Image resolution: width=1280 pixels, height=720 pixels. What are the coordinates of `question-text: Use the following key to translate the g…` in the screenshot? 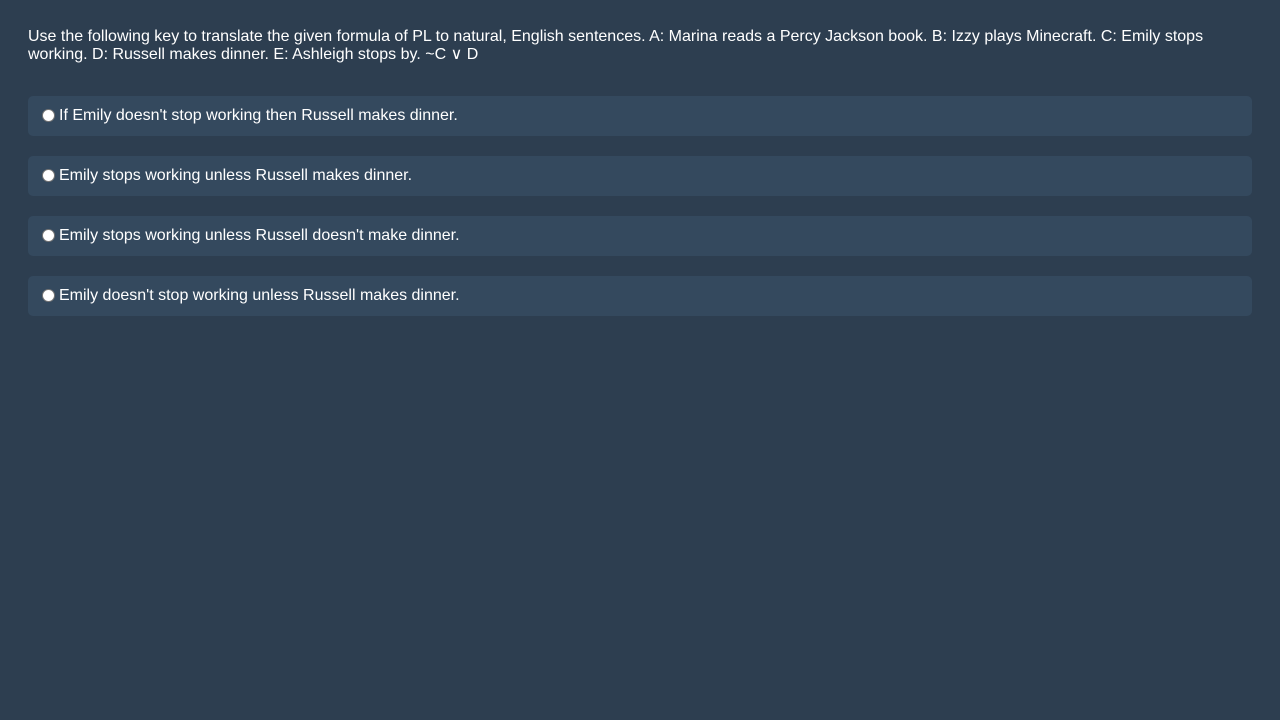 It's located at (616, 45).